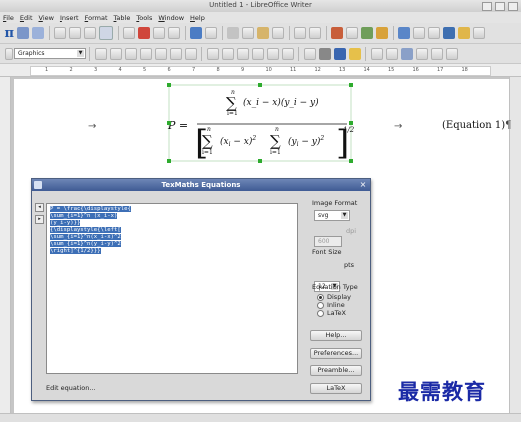  Describe the element at coordinates (500, 6) in the screenshot. I see `maximize-button` at that location.